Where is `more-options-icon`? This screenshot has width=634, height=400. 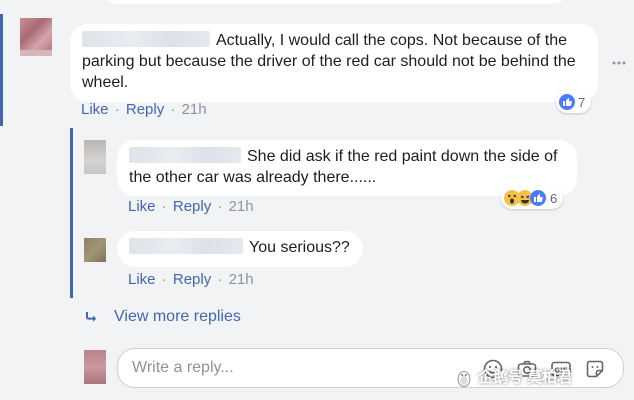 more-options-icon is located at coordinates (619, 60).